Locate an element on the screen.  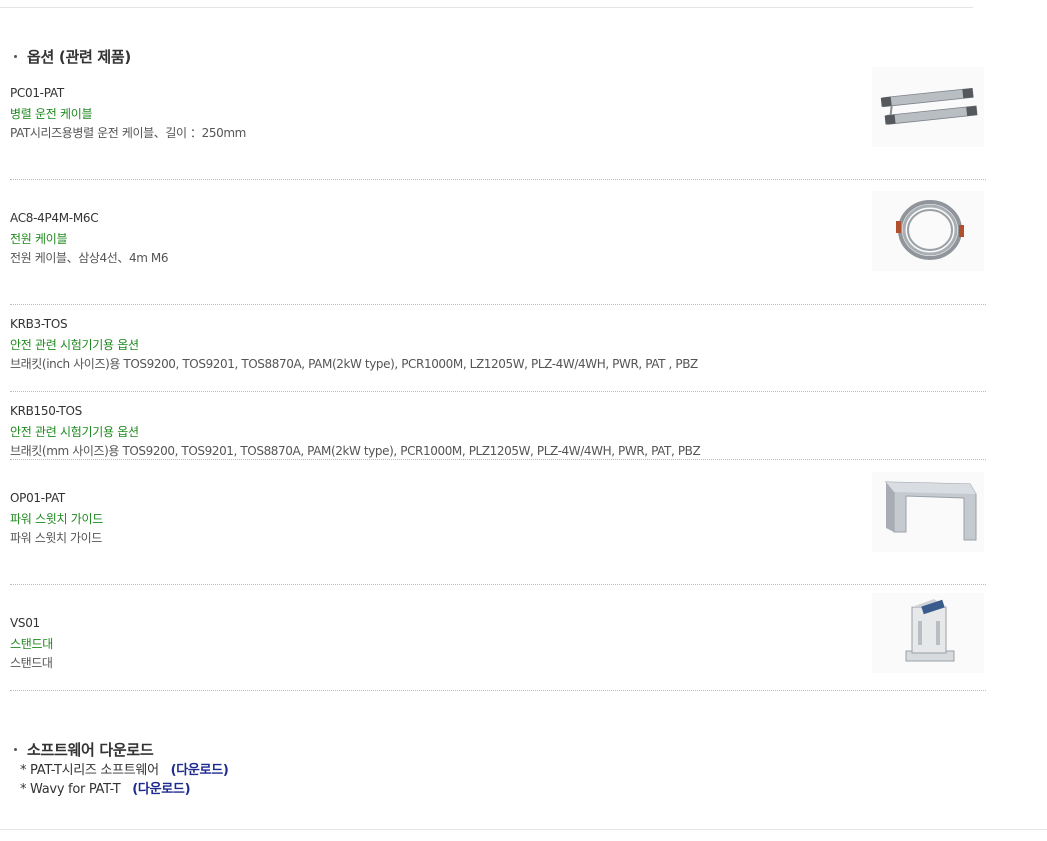
product-code: OP01-PAT is located at coordinates (37, 498).